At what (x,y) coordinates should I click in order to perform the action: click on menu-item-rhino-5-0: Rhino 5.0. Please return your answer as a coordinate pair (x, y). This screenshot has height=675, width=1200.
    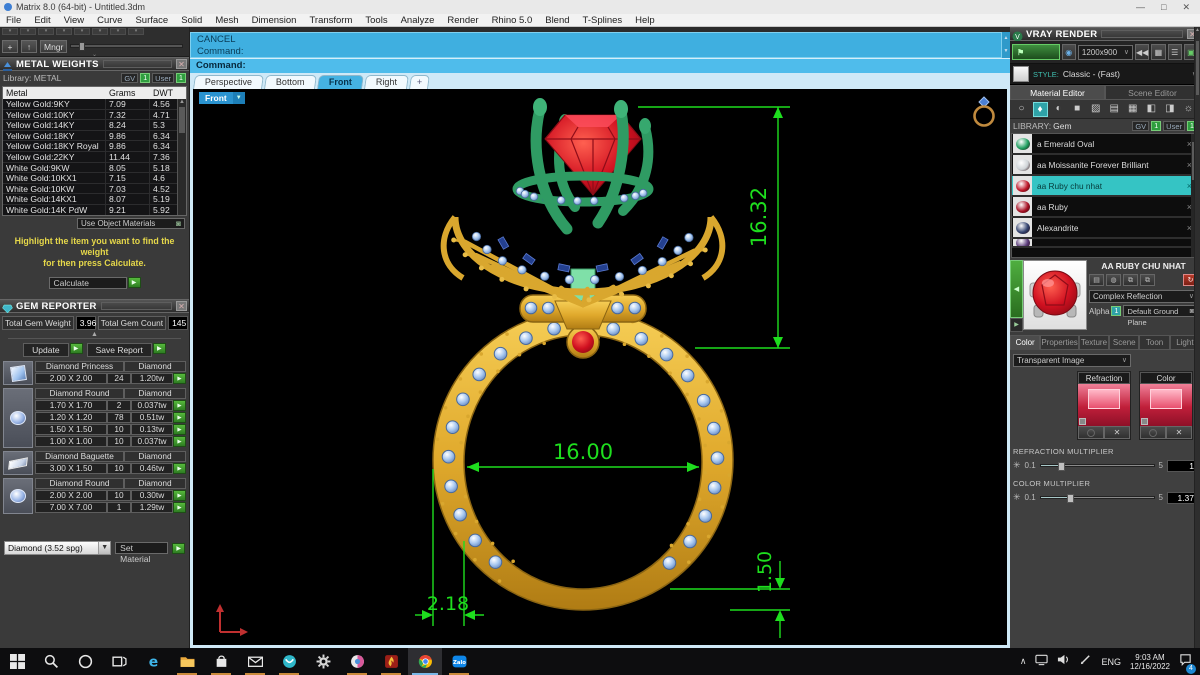
    Looking at the image, I should click on (512, 20).